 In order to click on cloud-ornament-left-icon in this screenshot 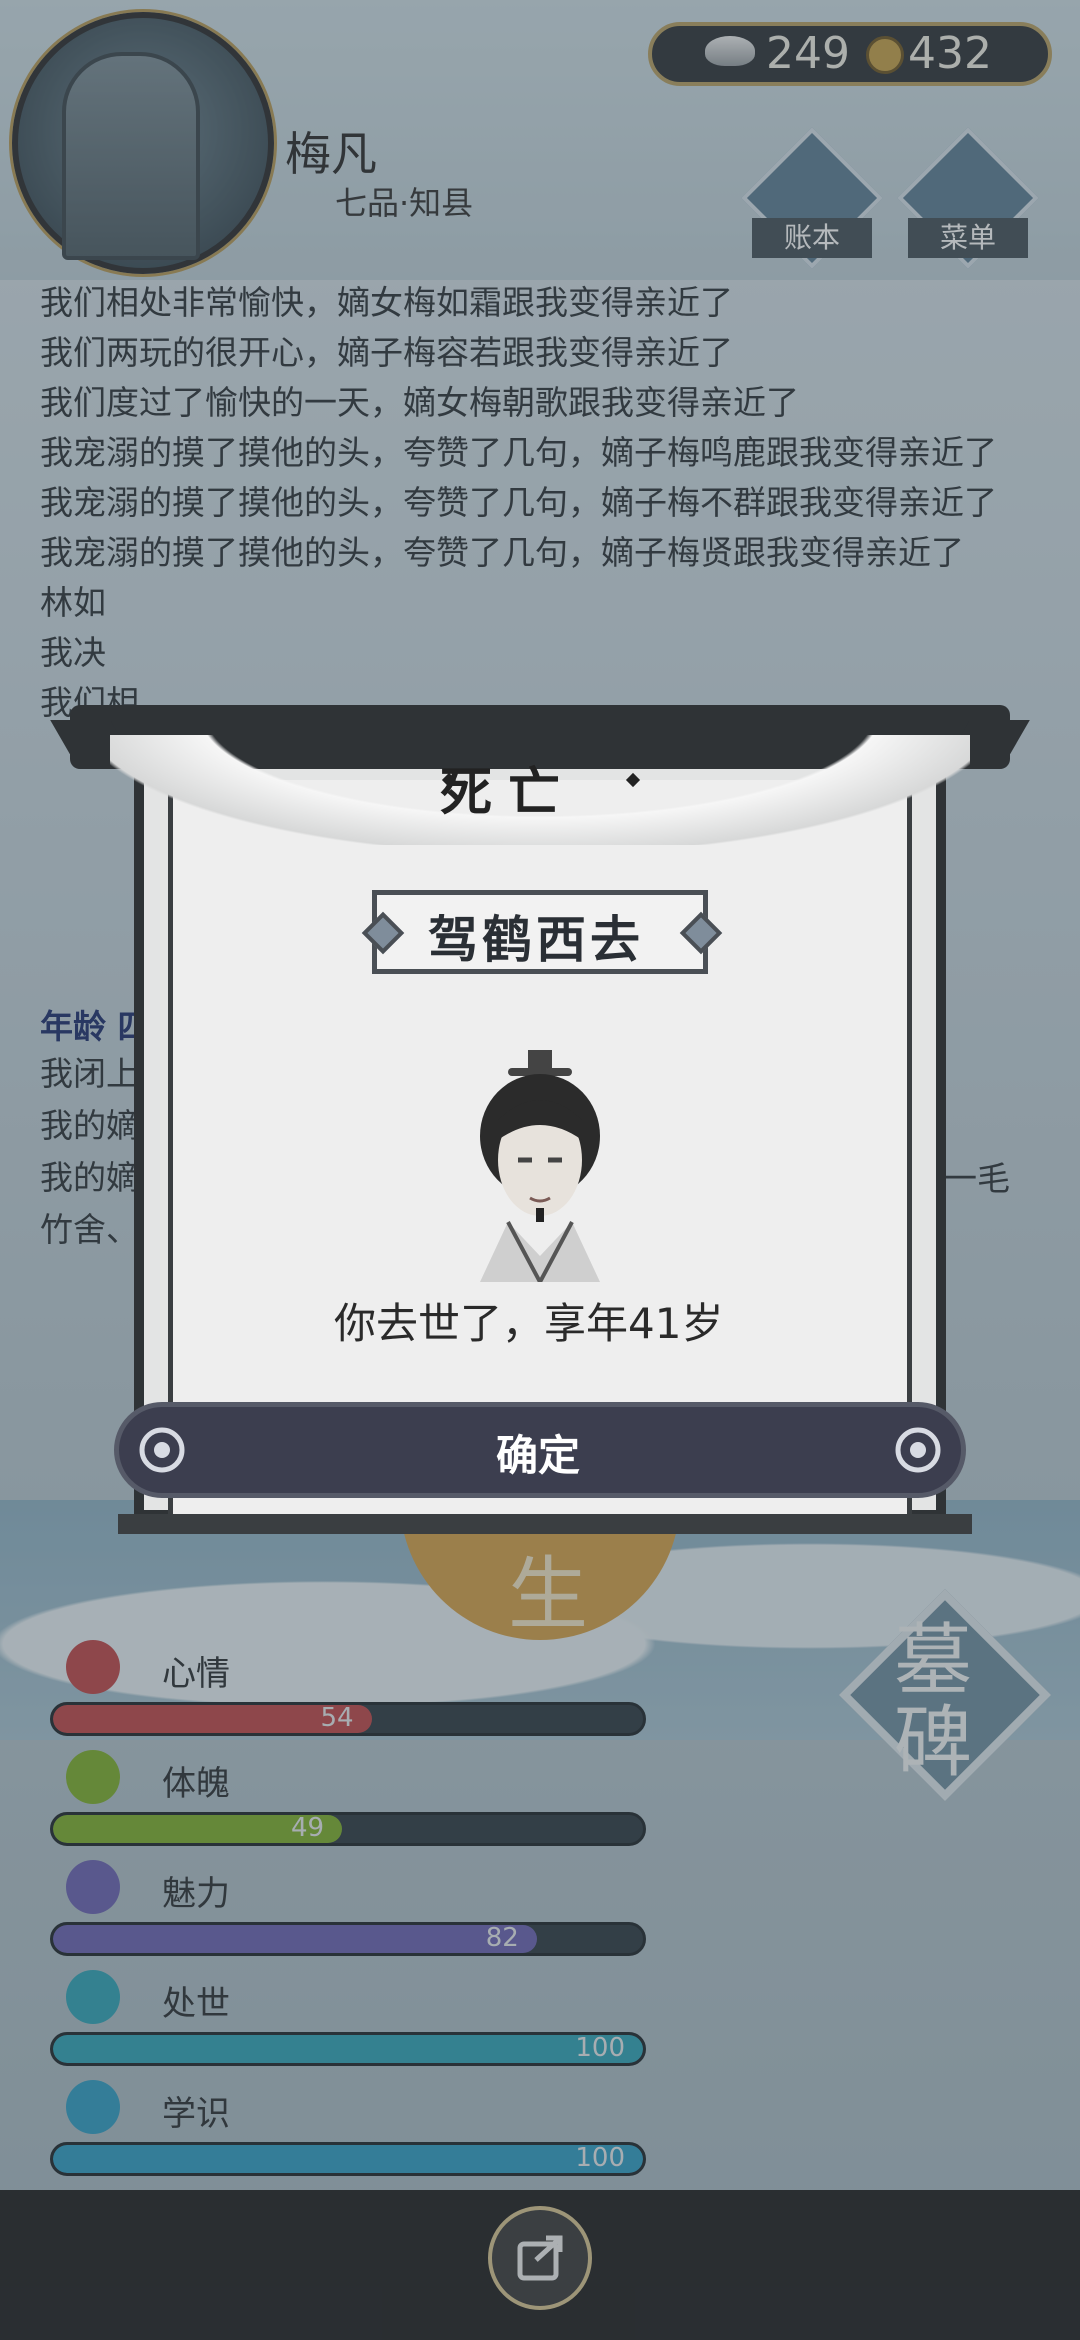, I will do `click(162, 1450)`.